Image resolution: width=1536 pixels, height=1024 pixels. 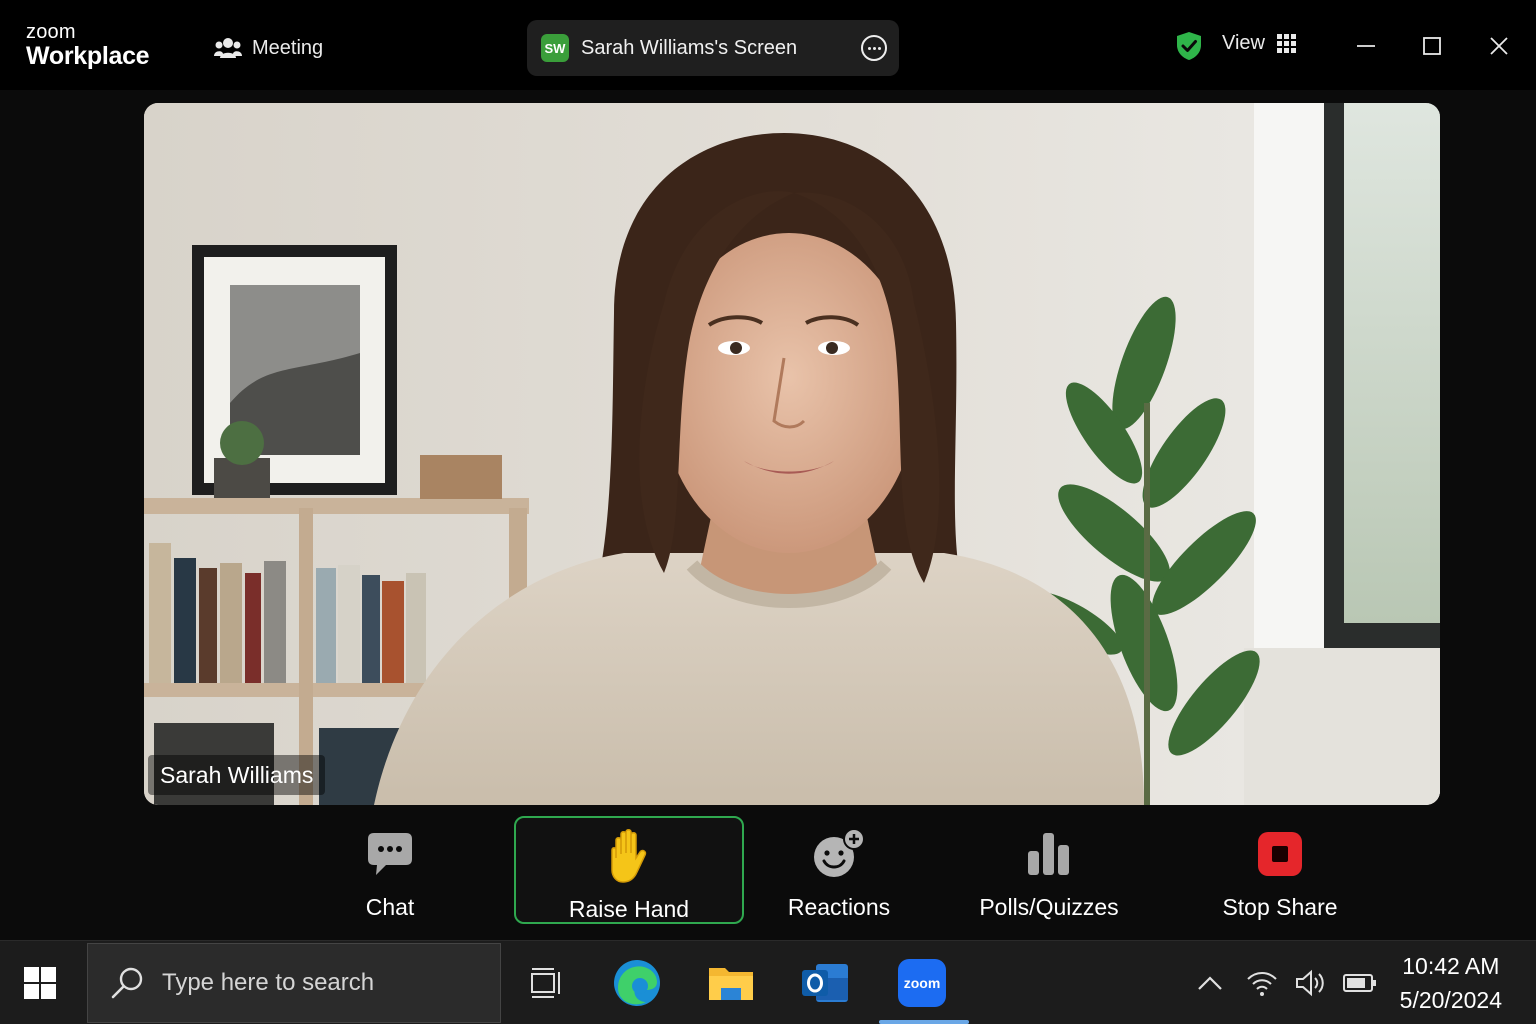 I want to click on participant-name-tag: Sarah Williams, so click(x=237, y=775).